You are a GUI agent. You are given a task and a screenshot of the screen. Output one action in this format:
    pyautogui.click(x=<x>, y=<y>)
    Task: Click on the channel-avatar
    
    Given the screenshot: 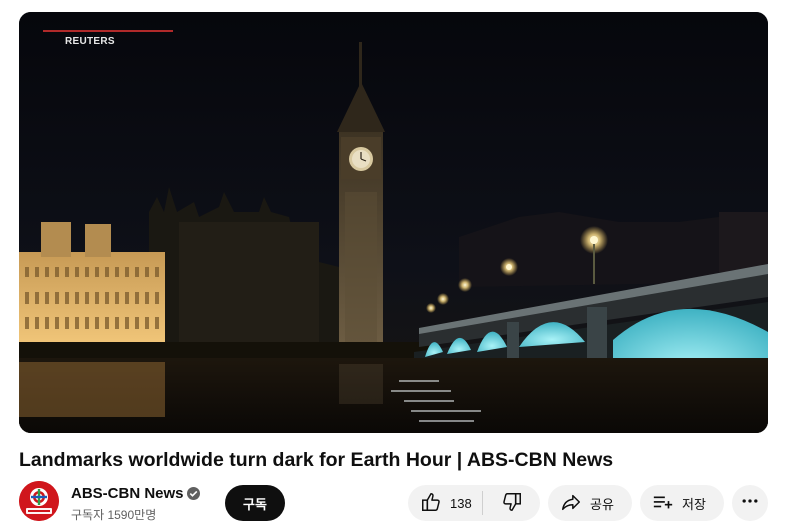 What is the action you would take?
    pyautogui.click(x=39, y=501)
    